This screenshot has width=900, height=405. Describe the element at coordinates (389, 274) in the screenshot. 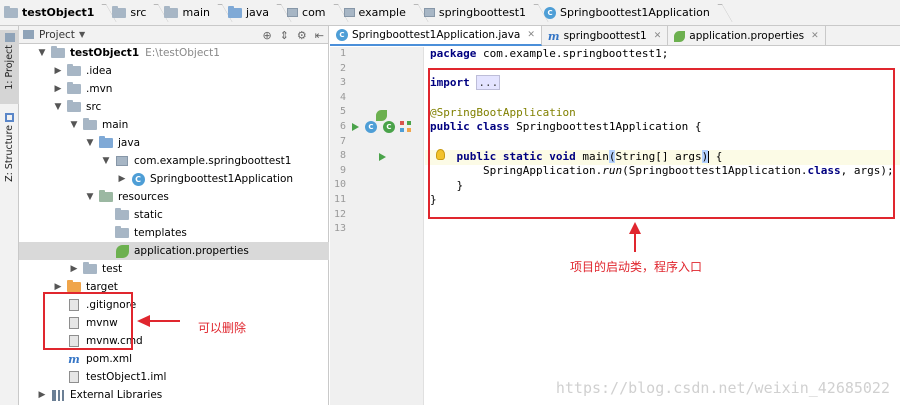

I see `annotation-arrows` at that location.